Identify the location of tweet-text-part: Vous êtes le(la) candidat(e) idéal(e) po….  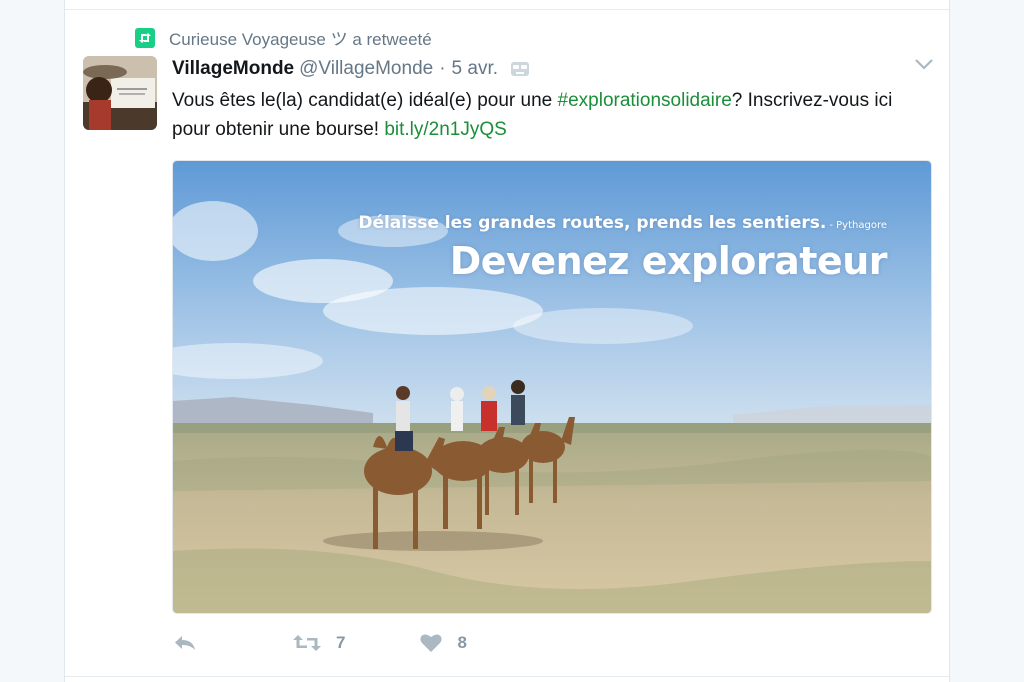
(365, 100).